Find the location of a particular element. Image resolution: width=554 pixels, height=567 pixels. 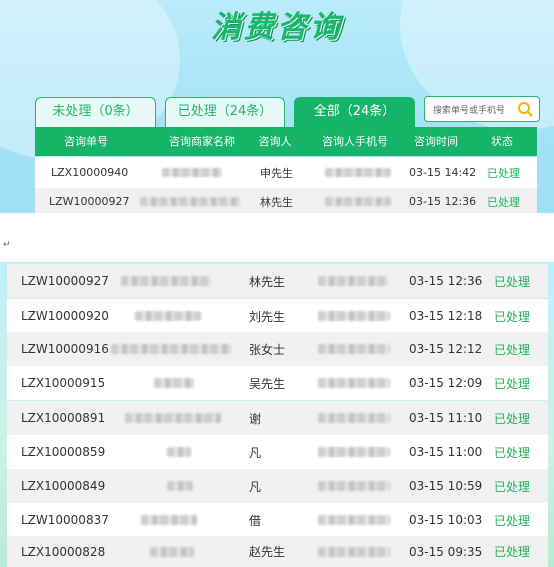

consult-time: 03-15 10:59 is located at coordinates (446, 486).